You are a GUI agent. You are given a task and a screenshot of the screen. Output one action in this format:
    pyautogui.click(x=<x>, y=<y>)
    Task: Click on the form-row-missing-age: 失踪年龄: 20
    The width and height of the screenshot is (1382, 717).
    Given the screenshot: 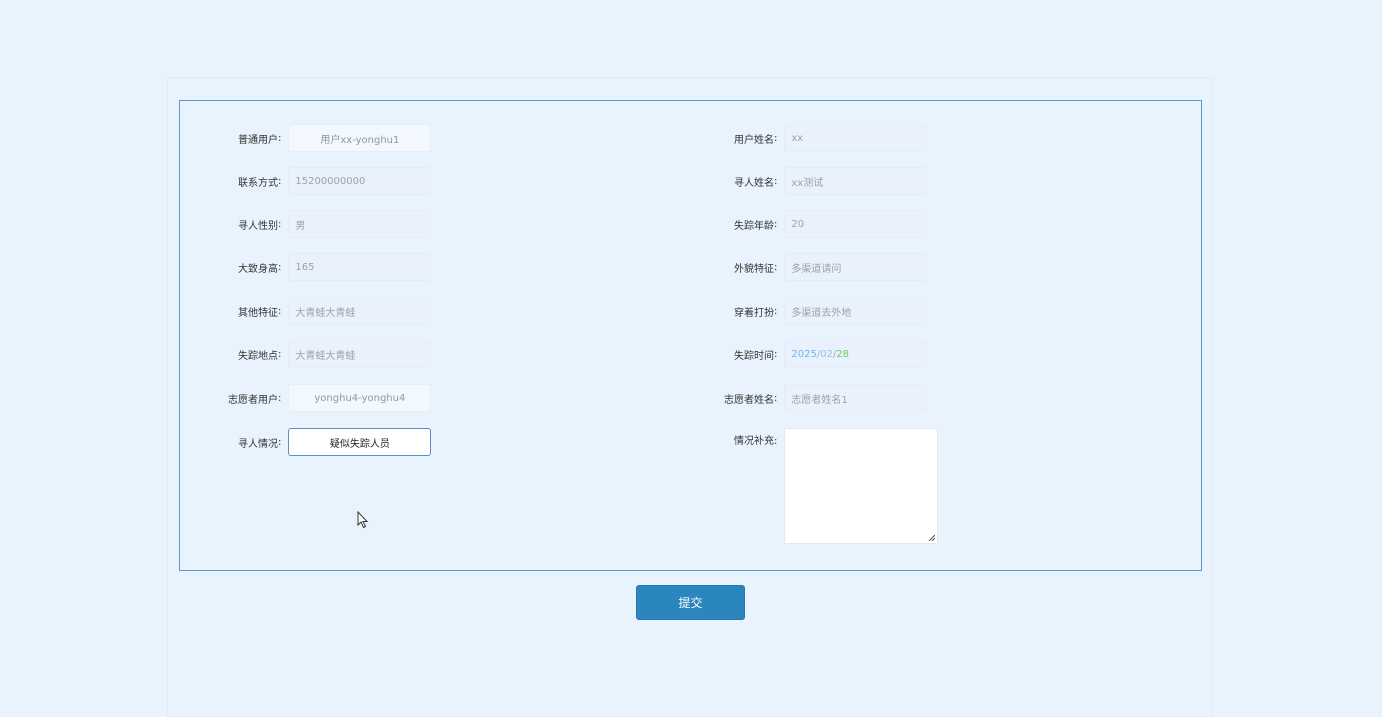 What is the action you would take?
    pyautogui.click(x=791, y=224)
    